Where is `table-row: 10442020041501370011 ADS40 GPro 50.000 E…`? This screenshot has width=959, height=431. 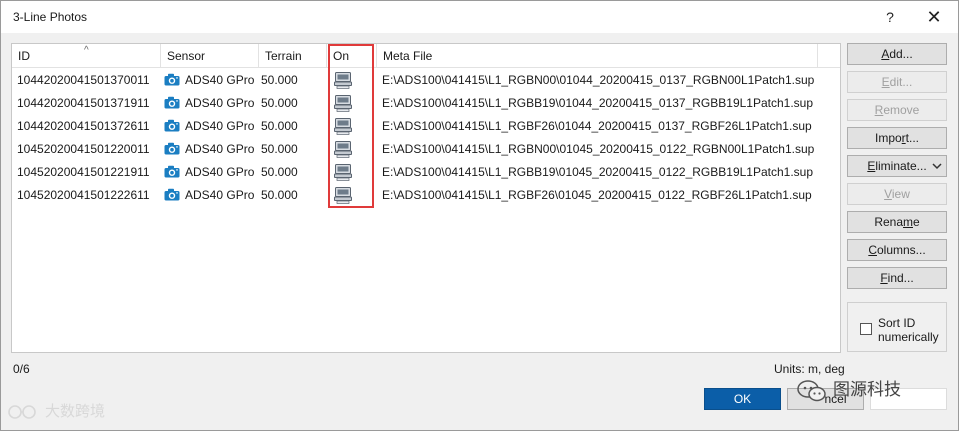 table-row: 10442020041501370011 ADS40 GPro 50.000 E… is located at coordinates (426, 80).